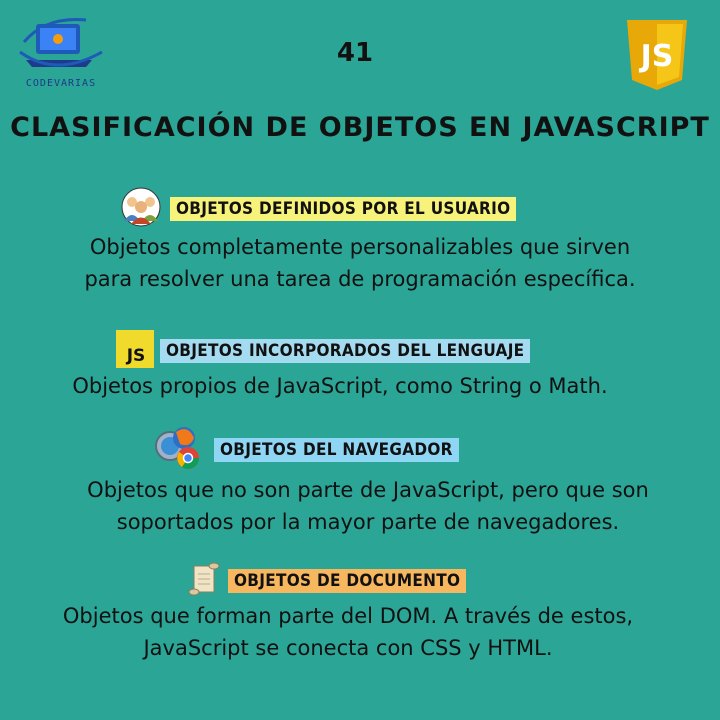 Image resolution: width=720 pixels, height=720 pixels. Describe the element at coordinates (204, 581) in the screenshot. I see `scroll-icon` at that location.